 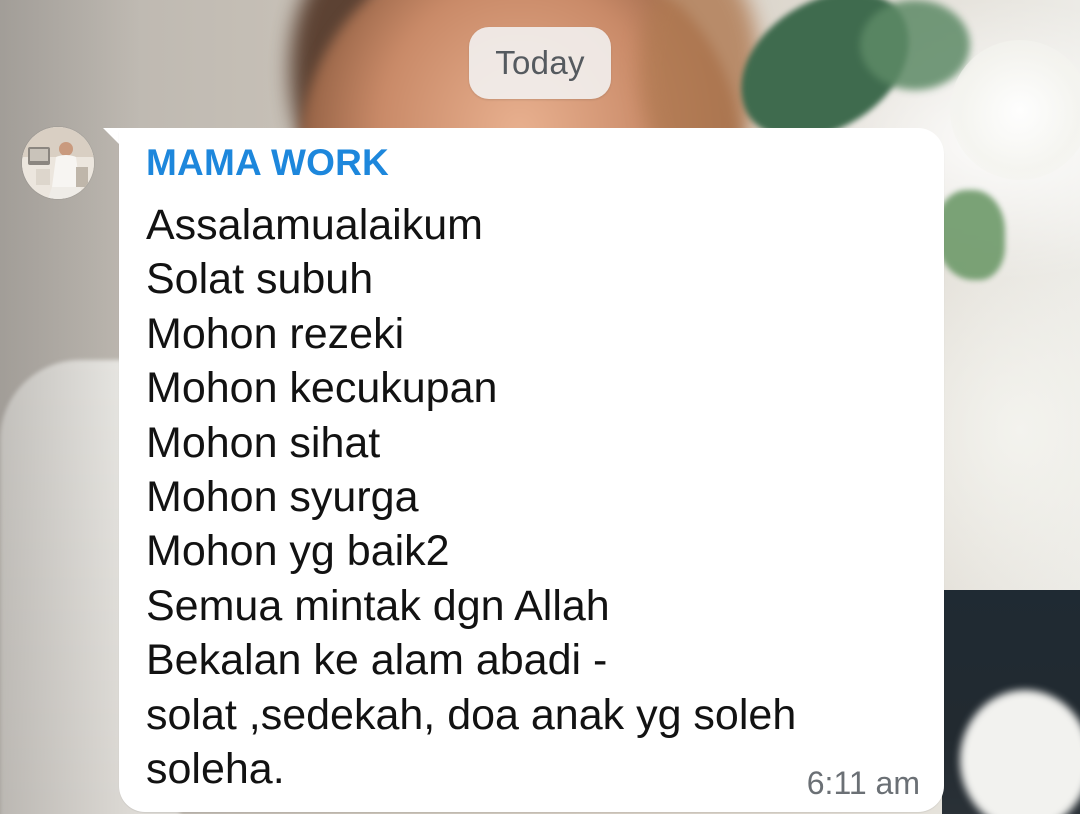 What do you see at coordinates (215, 769) in the screenshot?
I see `message-line: soleha.` at bounding box center [215, 769].